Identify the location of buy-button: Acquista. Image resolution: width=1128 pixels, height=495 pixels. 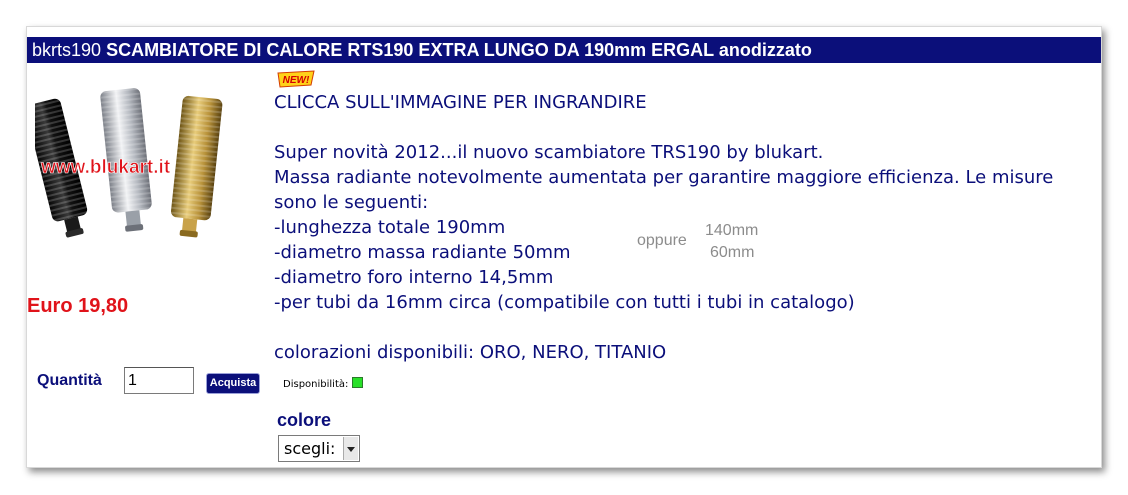
(233, 383).